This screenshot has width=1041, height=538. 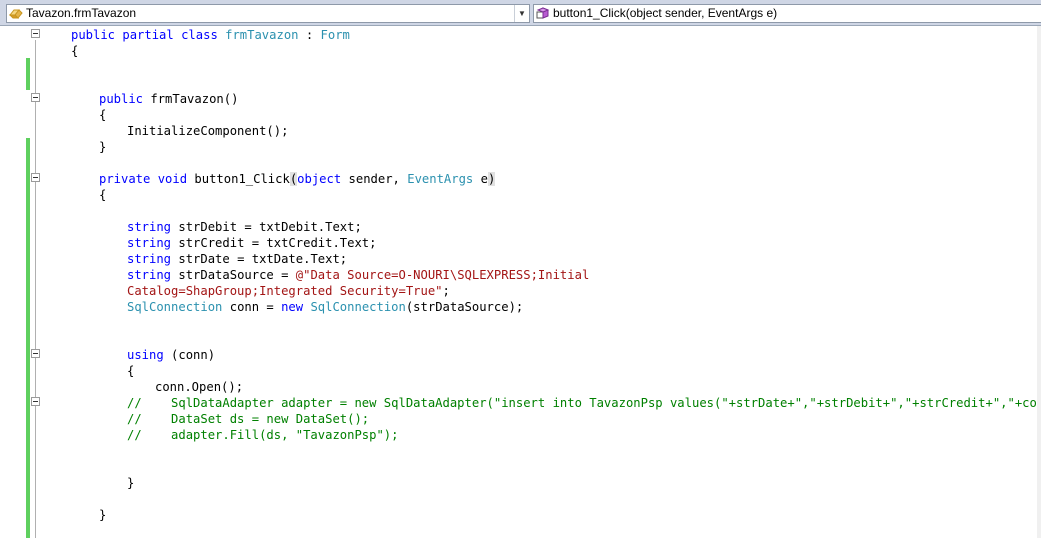 What do you see at coordinates (520, 35) in the screenshot?
I see `code-line: public partial class frmTavazon : Form` at bounding box center [520, 35].